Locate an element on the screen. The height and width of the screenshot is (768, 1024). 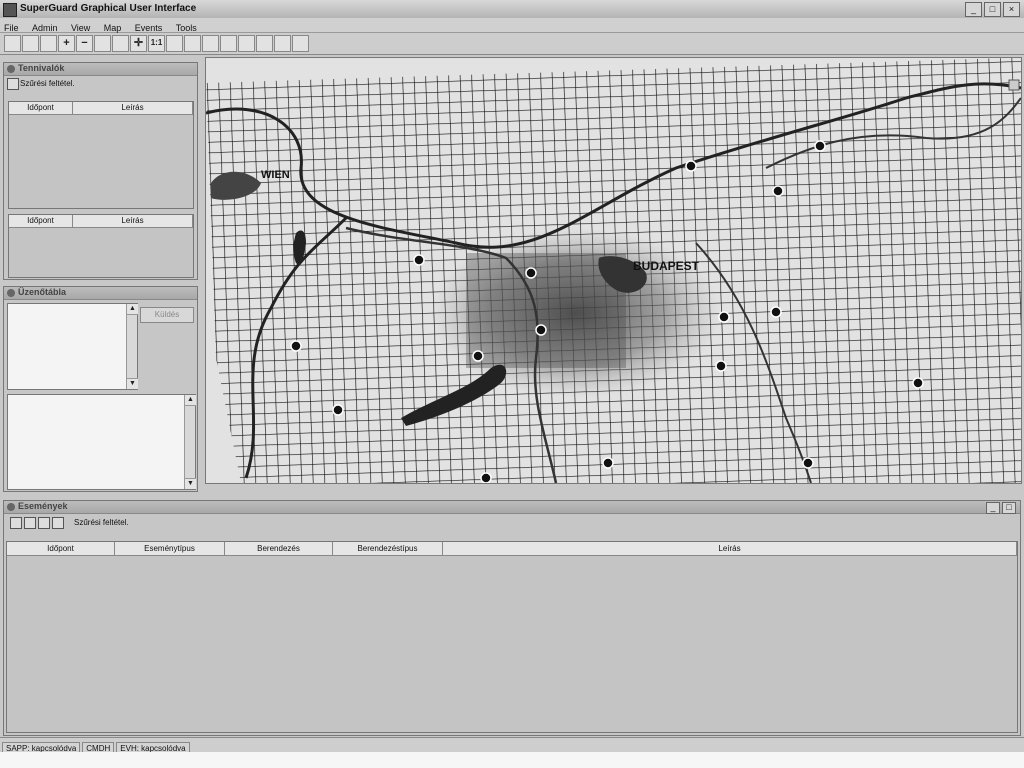
tasks-table-secondary: Időpont Leírás is located at coordinates (101, 246).